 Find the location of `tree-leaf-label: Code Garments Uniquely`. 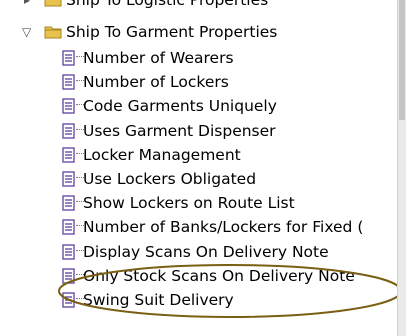

tree-leaf-label: Code Garments Uniquely is located at coordinates (180, 106).